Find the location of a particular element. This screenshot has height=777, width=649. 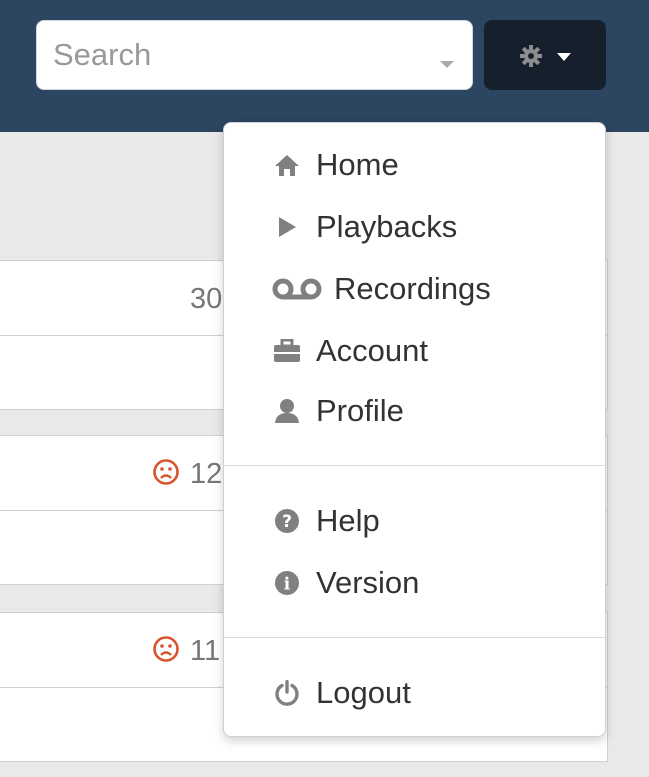

search-box is located at coordinates (254, 55).